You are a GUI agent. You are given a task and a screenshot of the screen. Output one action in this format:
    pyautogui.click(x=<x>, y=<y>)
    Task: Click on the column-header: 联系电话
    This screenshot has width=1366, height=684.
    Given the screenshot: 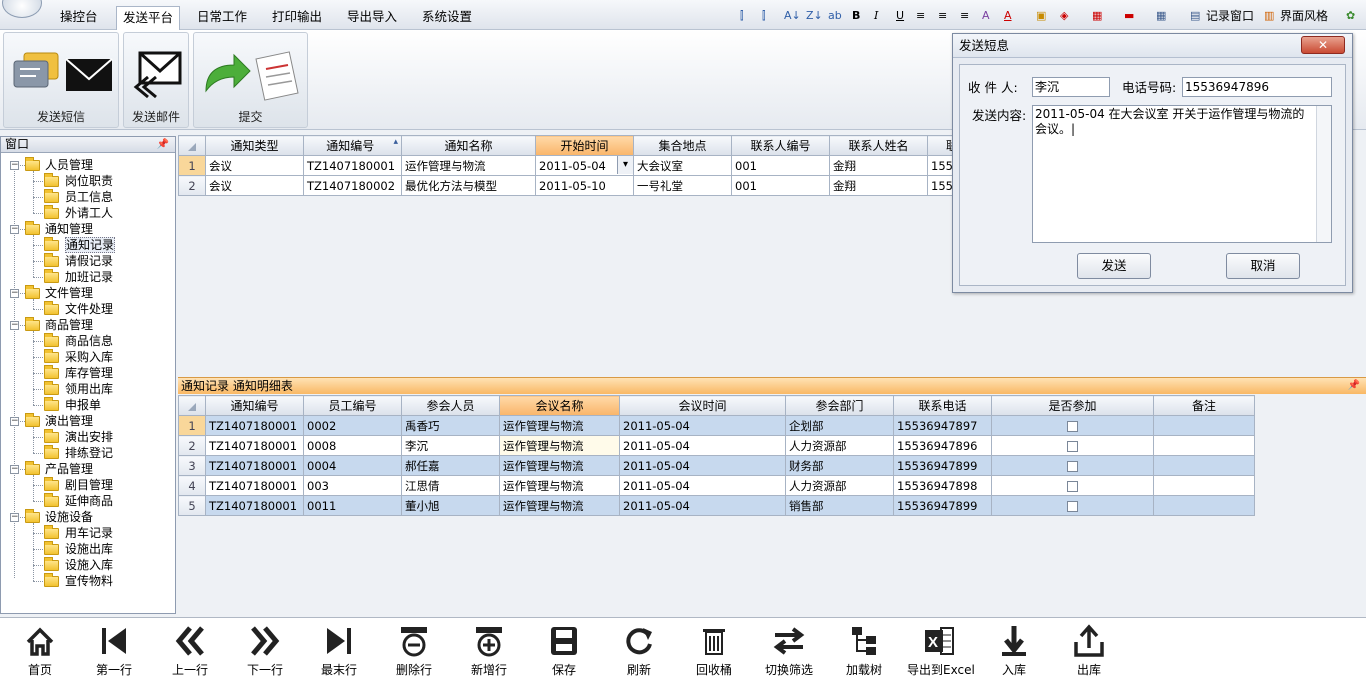 What is the action you would take?
    pyautogui.click(x=942, y=405)
    